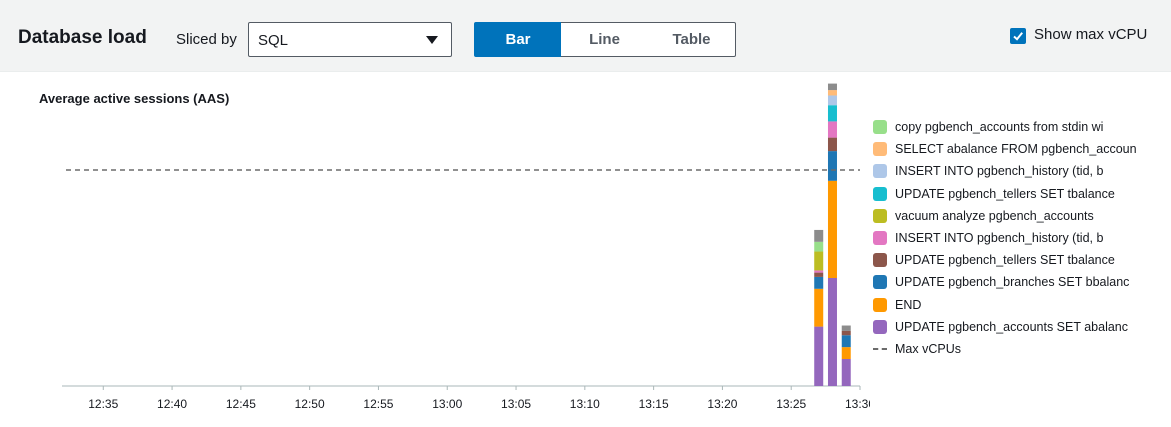 The image size is (1171, 427). I want to click on legend-item: vacuum analyze pgbench_accounts, so click(1018, 216).